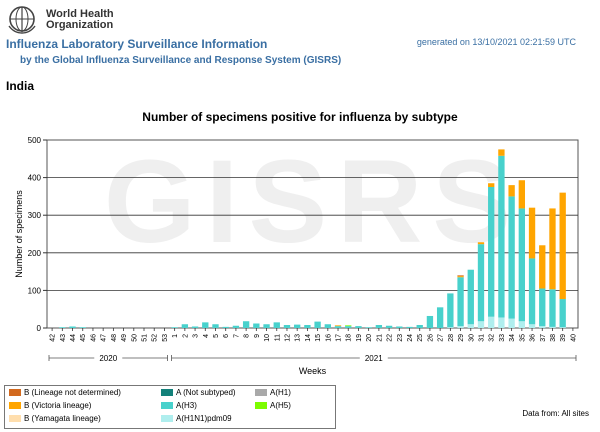 This screenshot has height=432, width=600. What do you see at coordinates (349, 338) in the screenshot?
I see `x-tick-label: 18` at bounding box center [349, 338].